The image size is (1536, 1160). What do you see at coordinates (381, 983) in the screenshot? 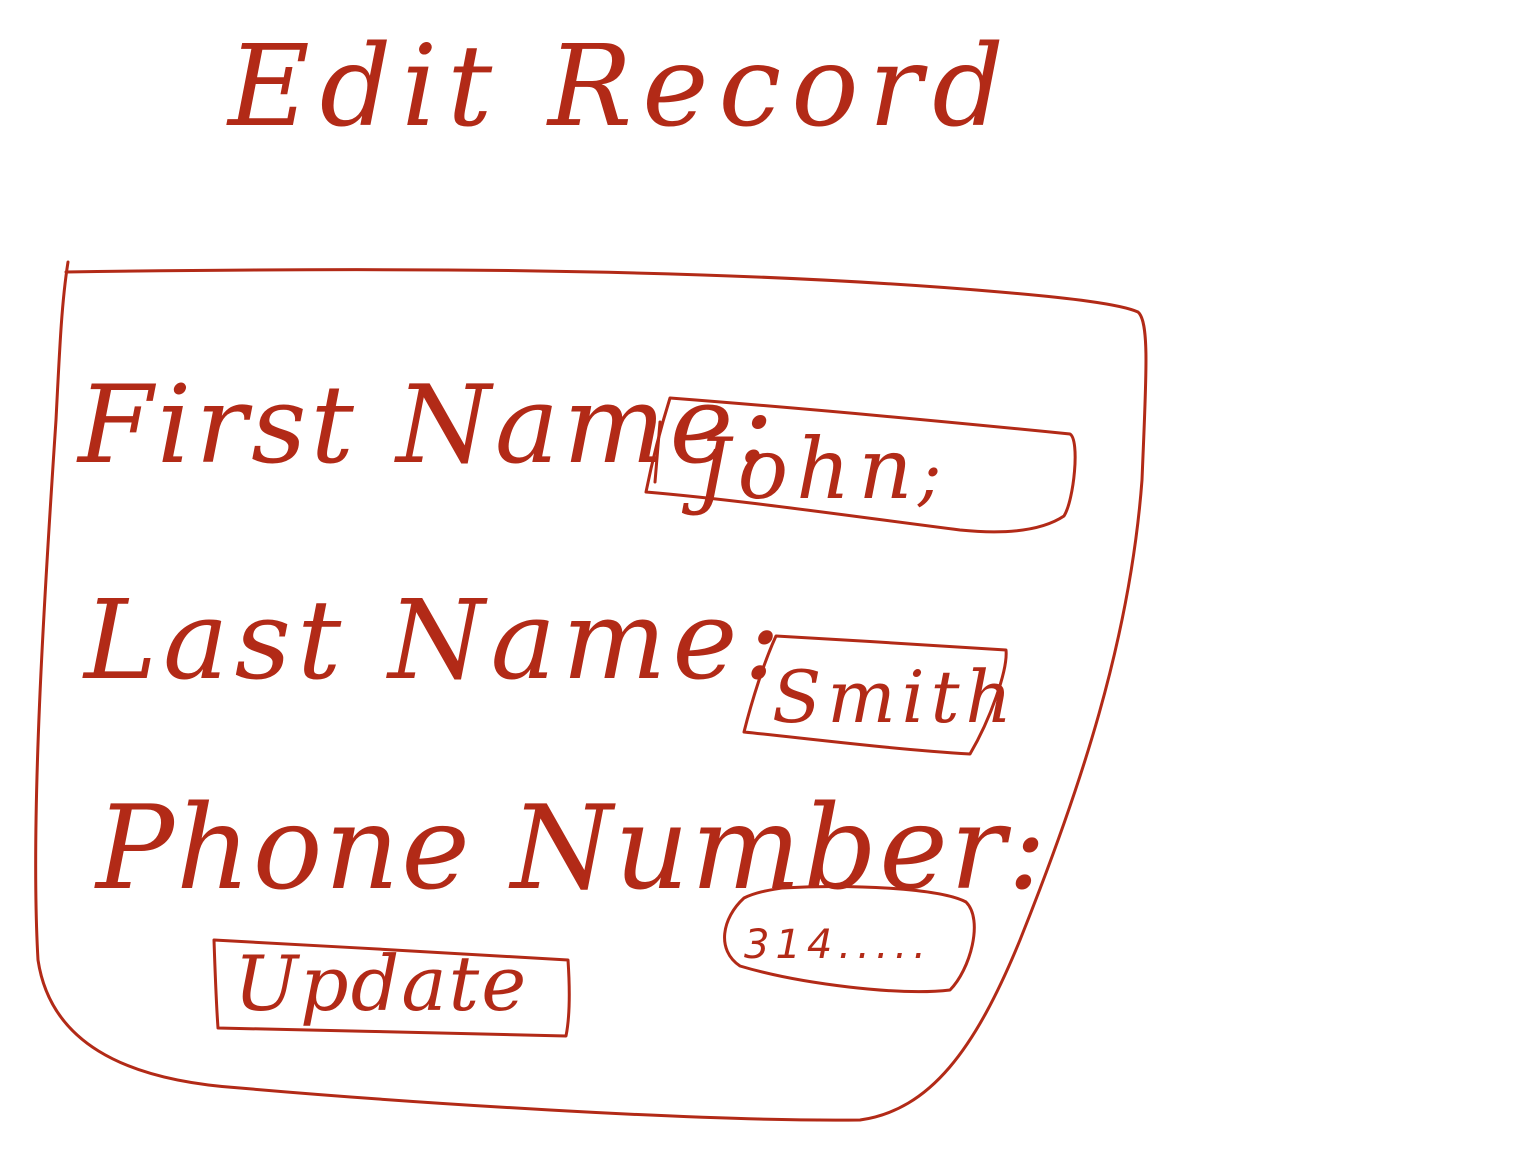
I see `update-button-label: Update` at bounding box center [381, 983].